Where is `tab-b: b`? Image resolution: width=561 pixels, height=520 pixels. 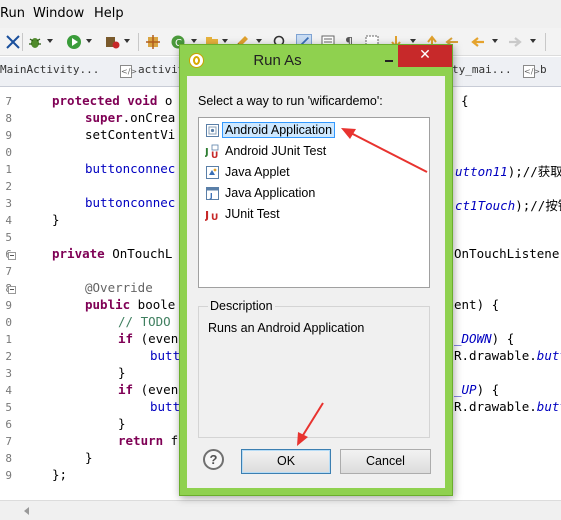 tab-b: b is located at coordinates (543, 69).